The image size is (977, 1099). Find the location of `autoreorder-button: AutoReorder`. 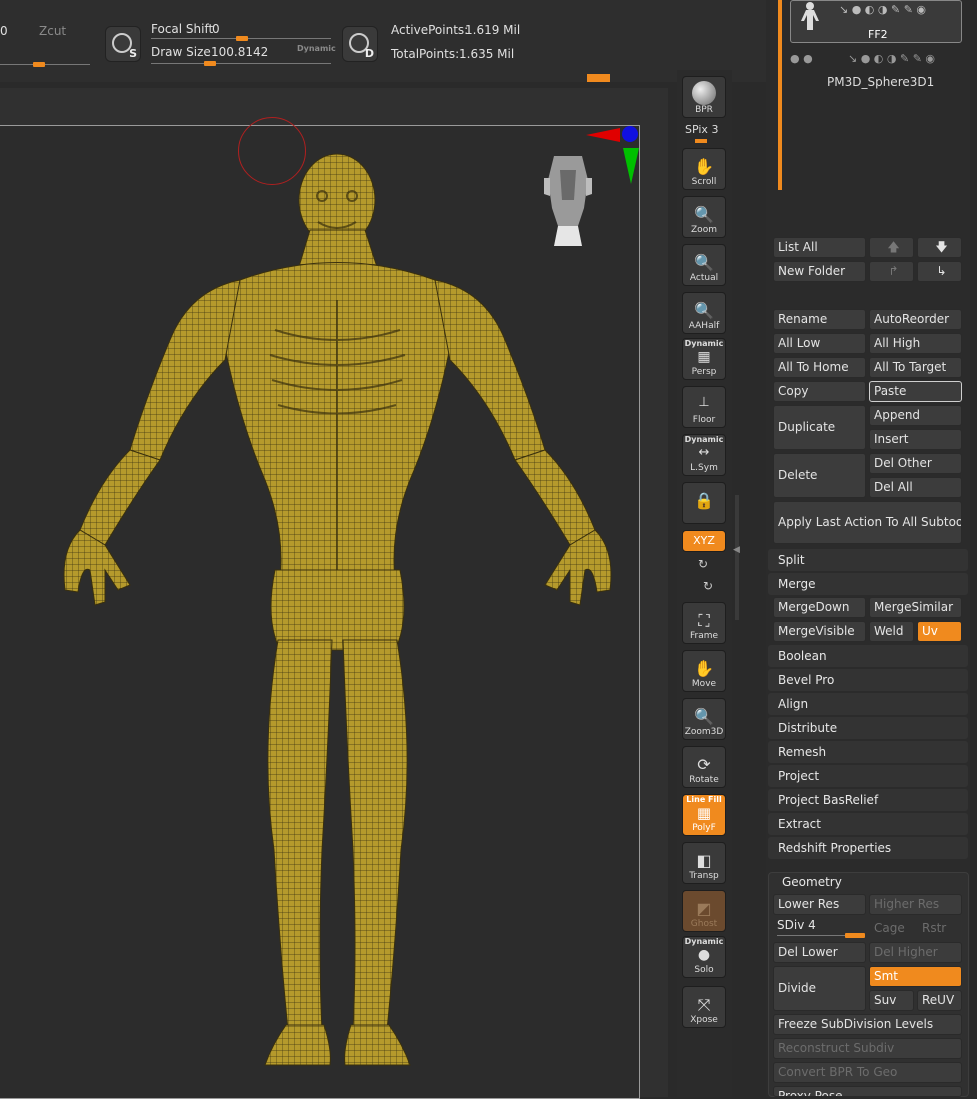

autoreorder-button: AutoReorder is located at coordinates (915, 319).